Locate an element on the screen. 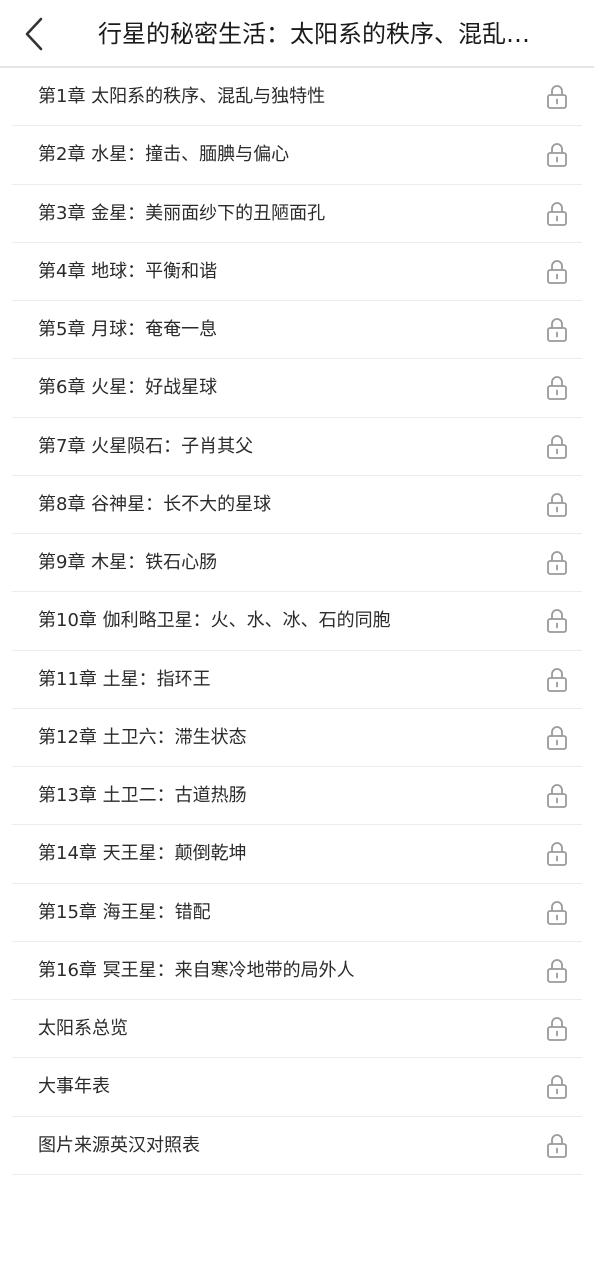  chapter-row: 第1章 太阳系的秩序、混乱与独特性 is located at coordinates (297, 97).